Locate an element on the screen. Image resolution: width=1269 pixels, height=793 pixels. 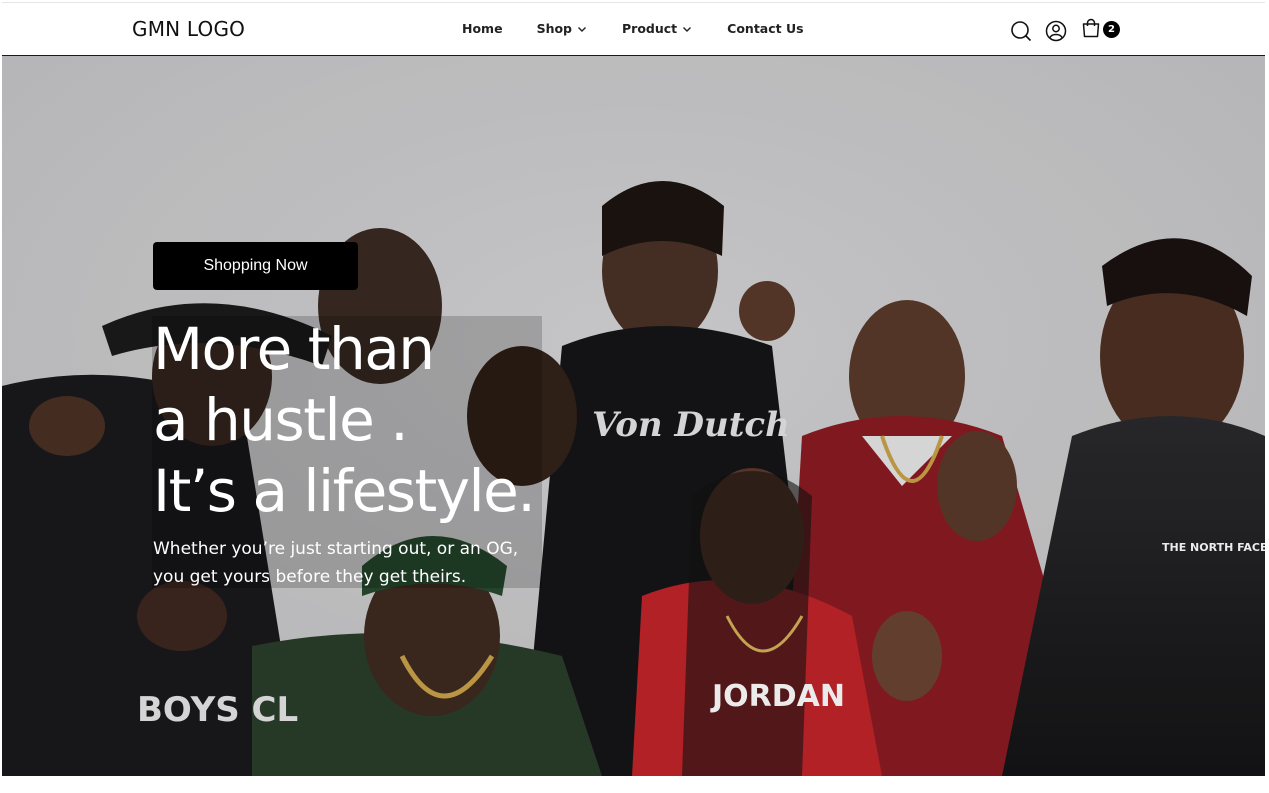
nav-shop: Shop is located at coordinates (562, 28).